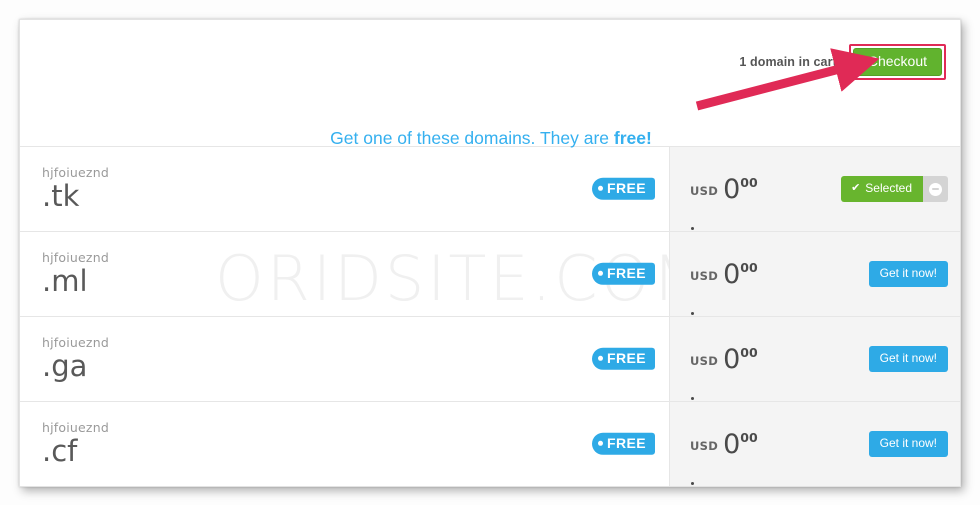 The image size is (980, 505). I want to click on promo-headline: Get one of these domains. They are free!, so click(490, 138).